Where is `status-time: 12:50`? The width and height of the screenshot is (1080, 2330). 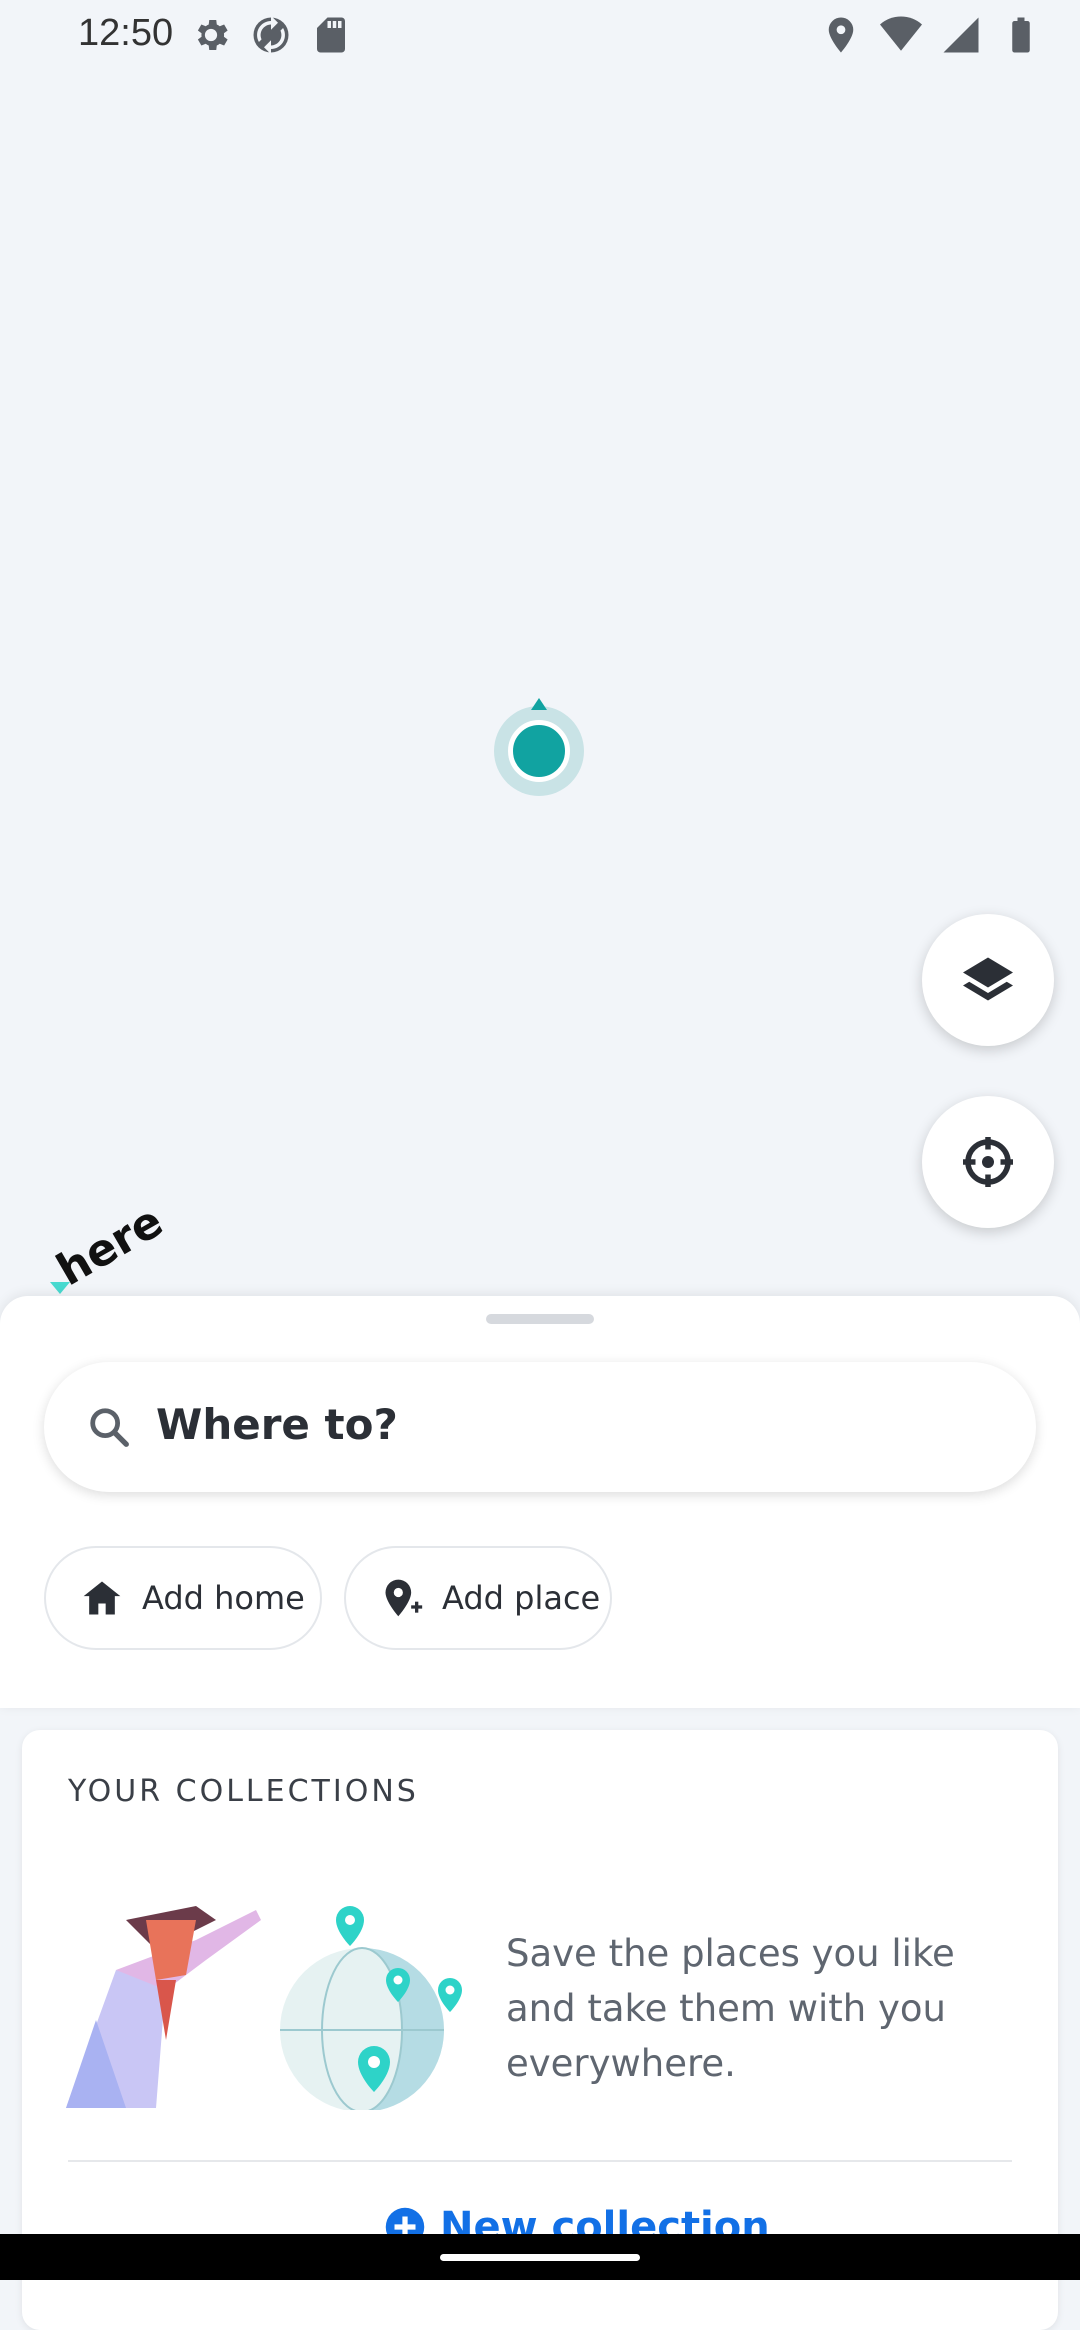 status-time: 12:50 is located at coordinates (126, 33).